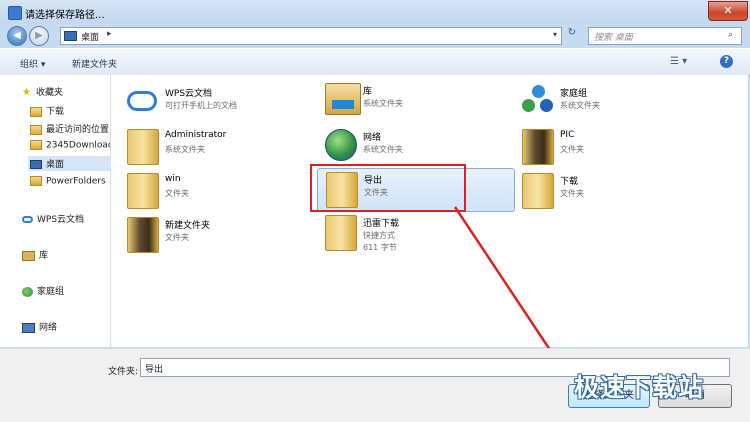 This screenshot has width=750, height=422. Describe the element at coordinates (639, 387) in the screenshot. I see `watermark-text: 极速下载站` at that location.